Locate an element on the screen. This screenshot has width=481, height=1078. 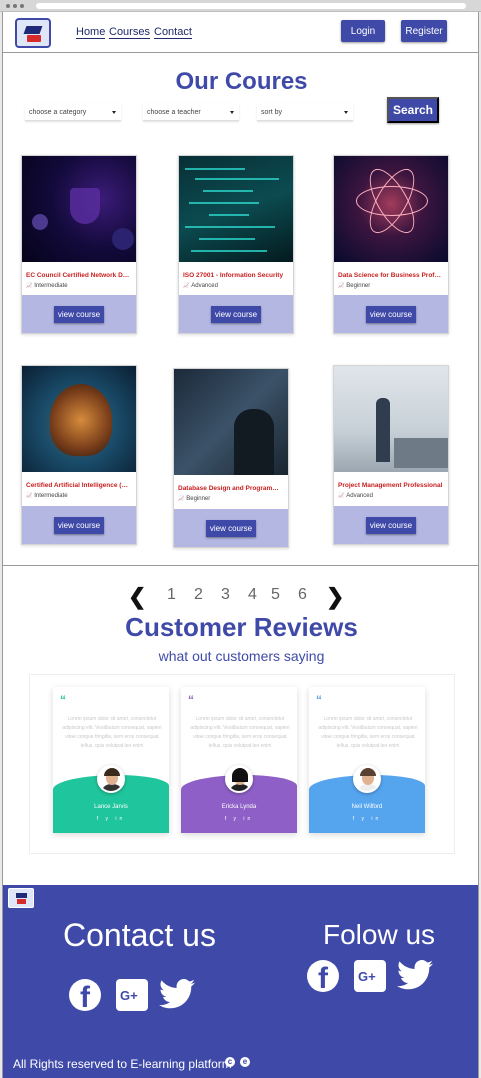
sort-select: sort by is located at coordinates (305, 112).